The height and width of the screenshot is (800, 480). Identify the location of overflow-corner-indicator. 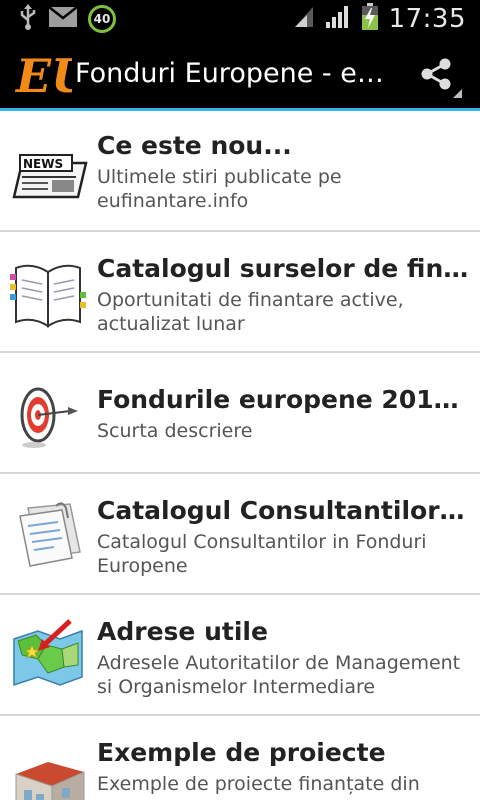
(457, 93).